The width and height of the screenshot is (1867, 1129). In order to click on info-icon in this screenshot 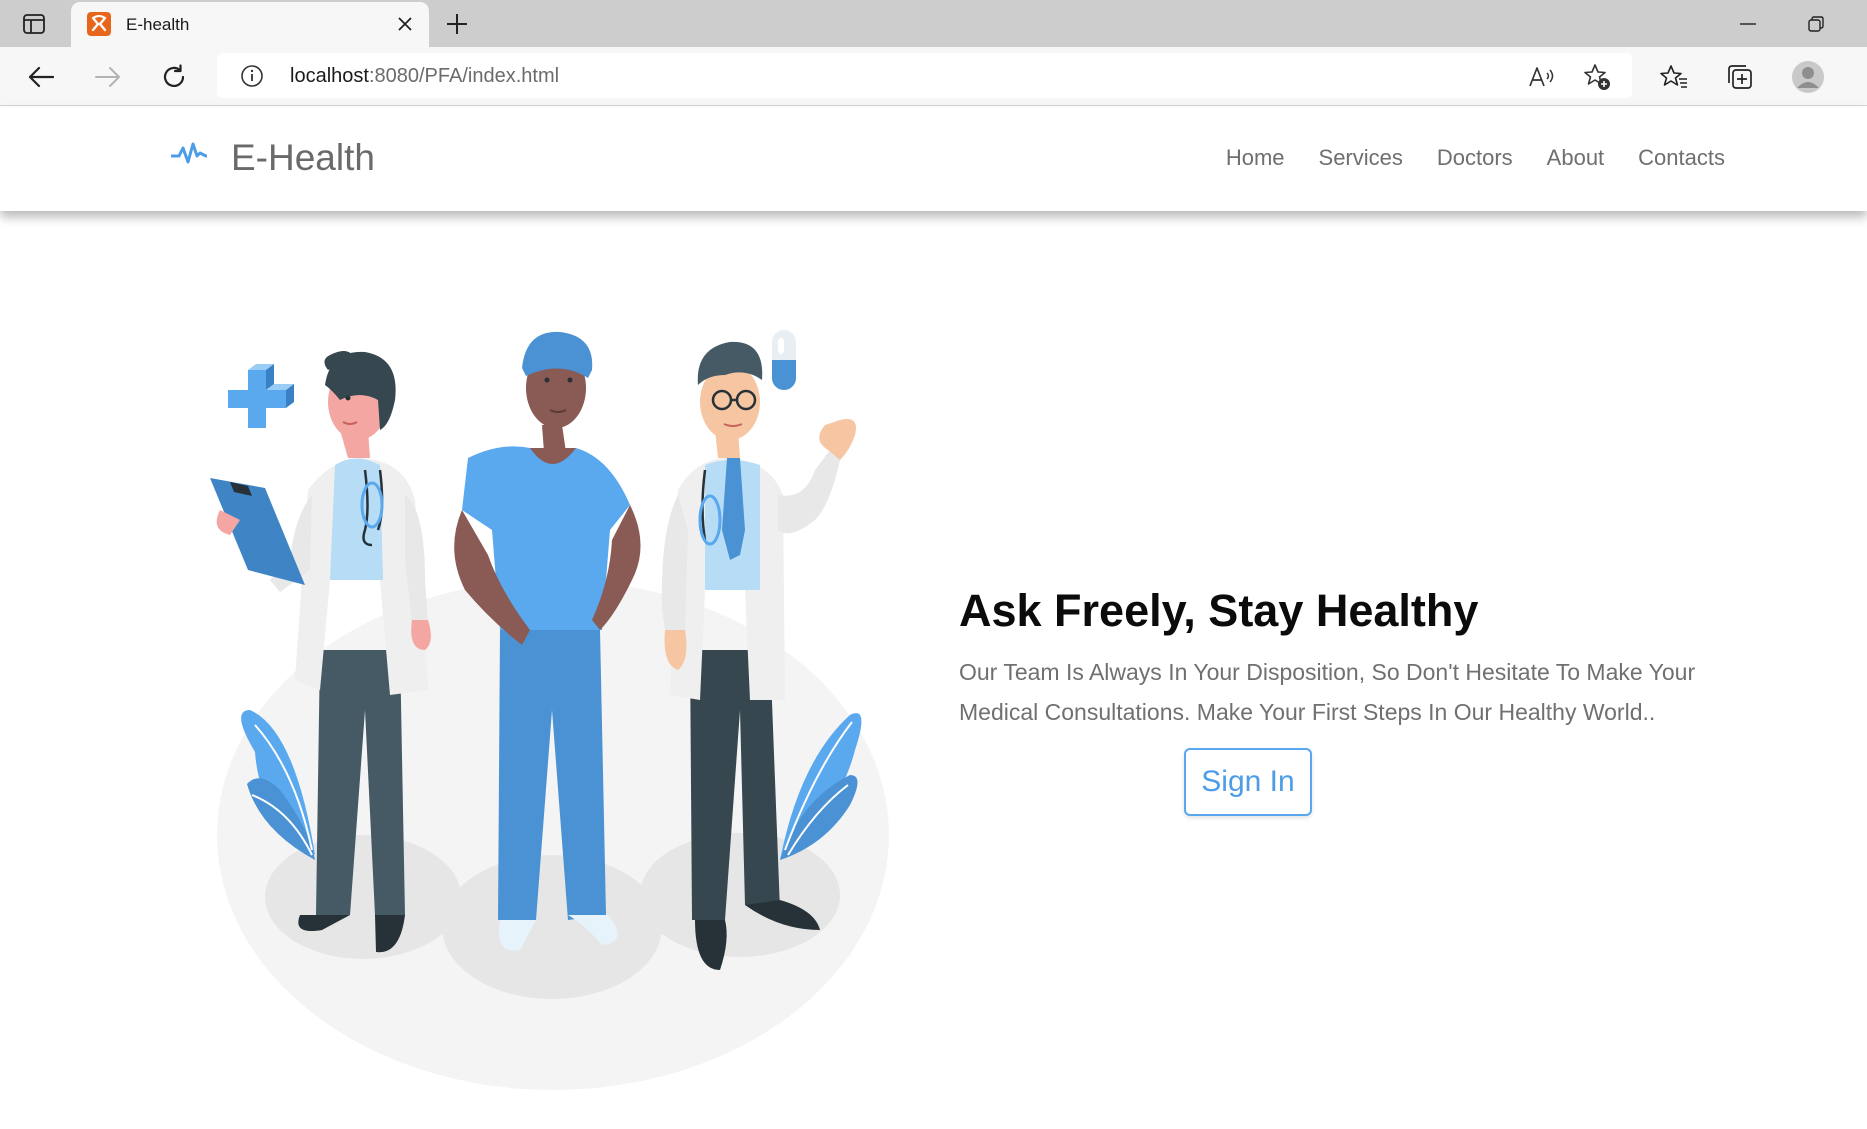, I will do `click(252, 76)`.